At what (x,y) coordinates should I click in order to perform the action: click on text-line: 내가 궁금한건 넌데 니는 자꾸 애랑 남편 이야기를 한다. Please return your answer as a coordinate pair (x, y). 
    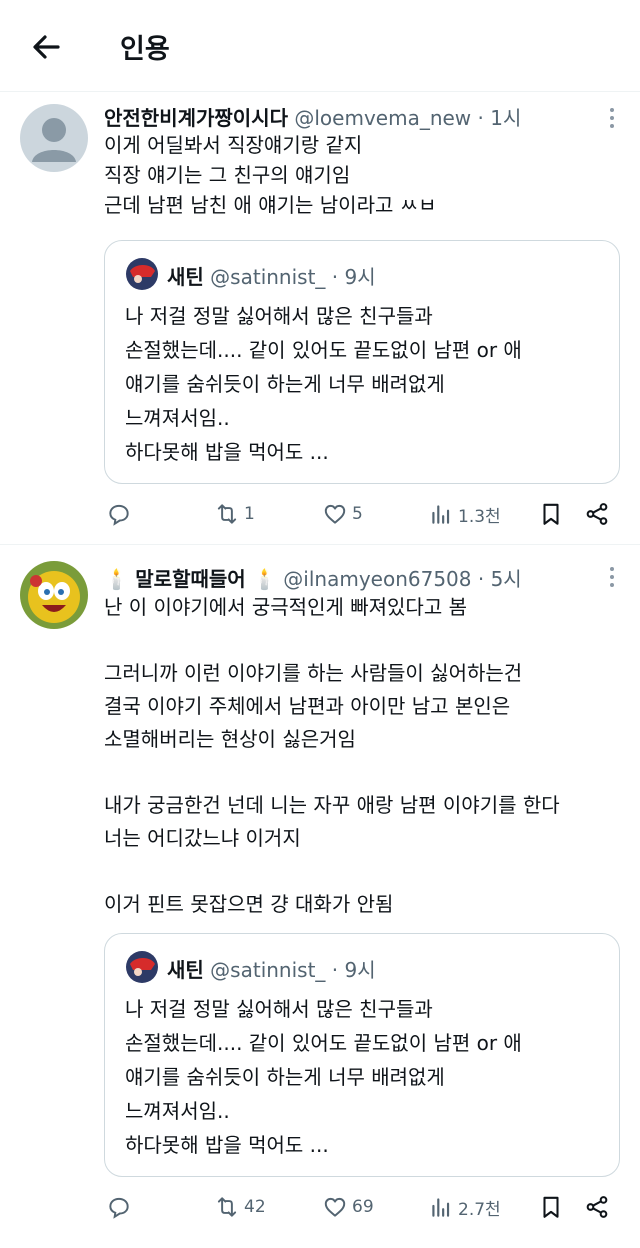
    Looking at the image, I should click on (332, 805).